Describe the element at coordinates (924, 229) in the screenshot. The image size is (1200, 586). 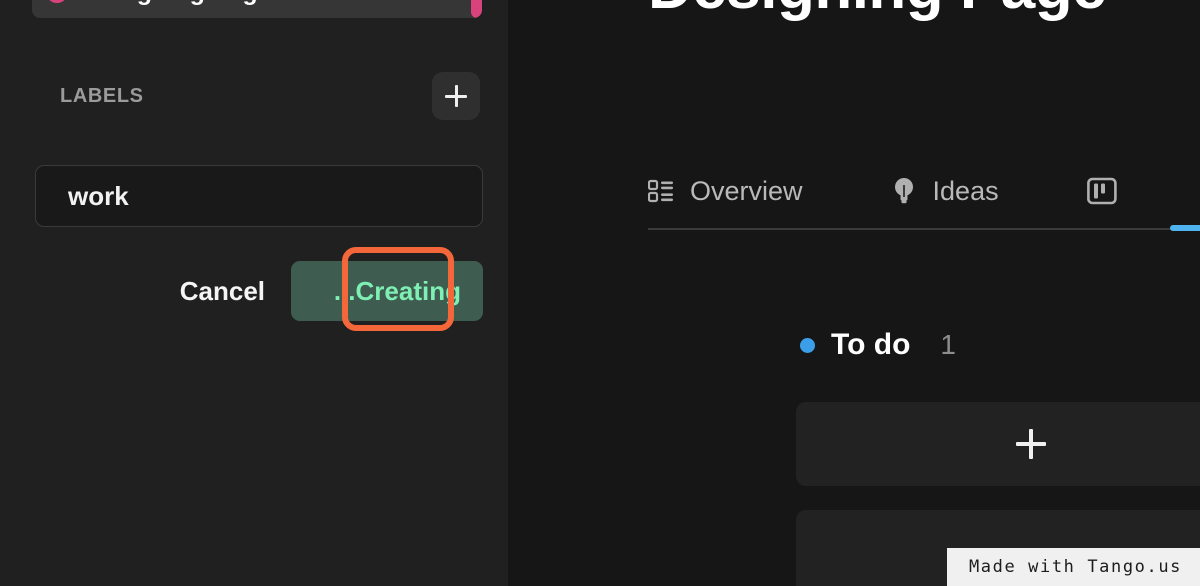
I see `tab-divider` at that location.